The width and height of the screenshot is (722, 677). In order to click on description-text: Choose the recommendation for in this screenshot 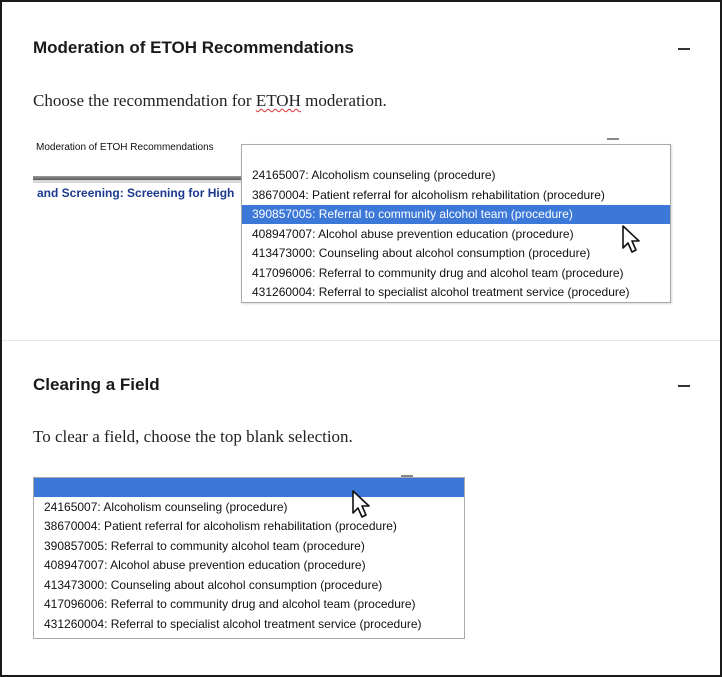, I will do `click(144, 100)`.